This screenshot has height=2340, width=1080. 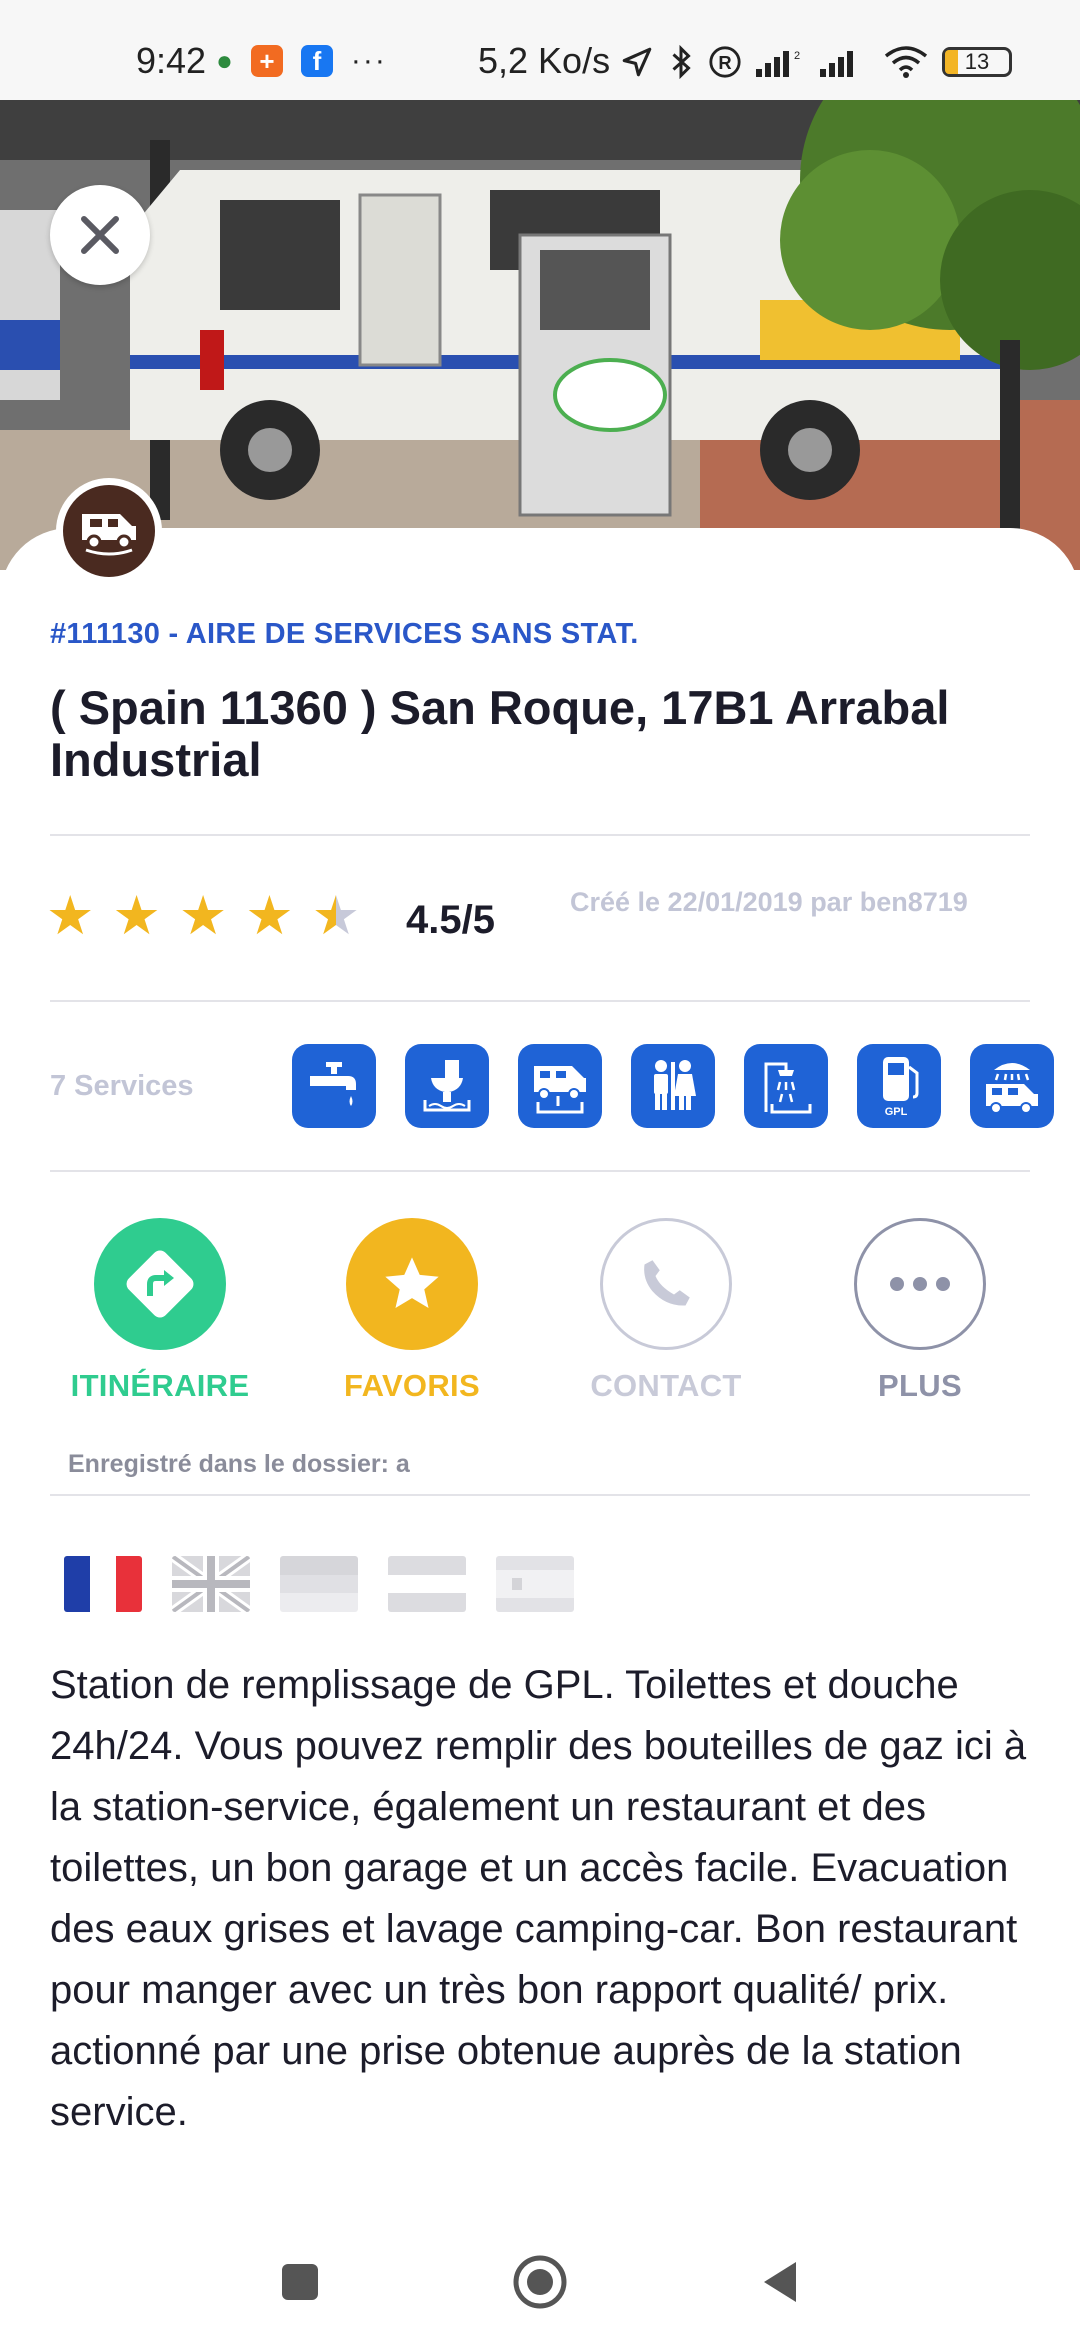 I want to click on service-water-tap, so click(x=334, y=1086).